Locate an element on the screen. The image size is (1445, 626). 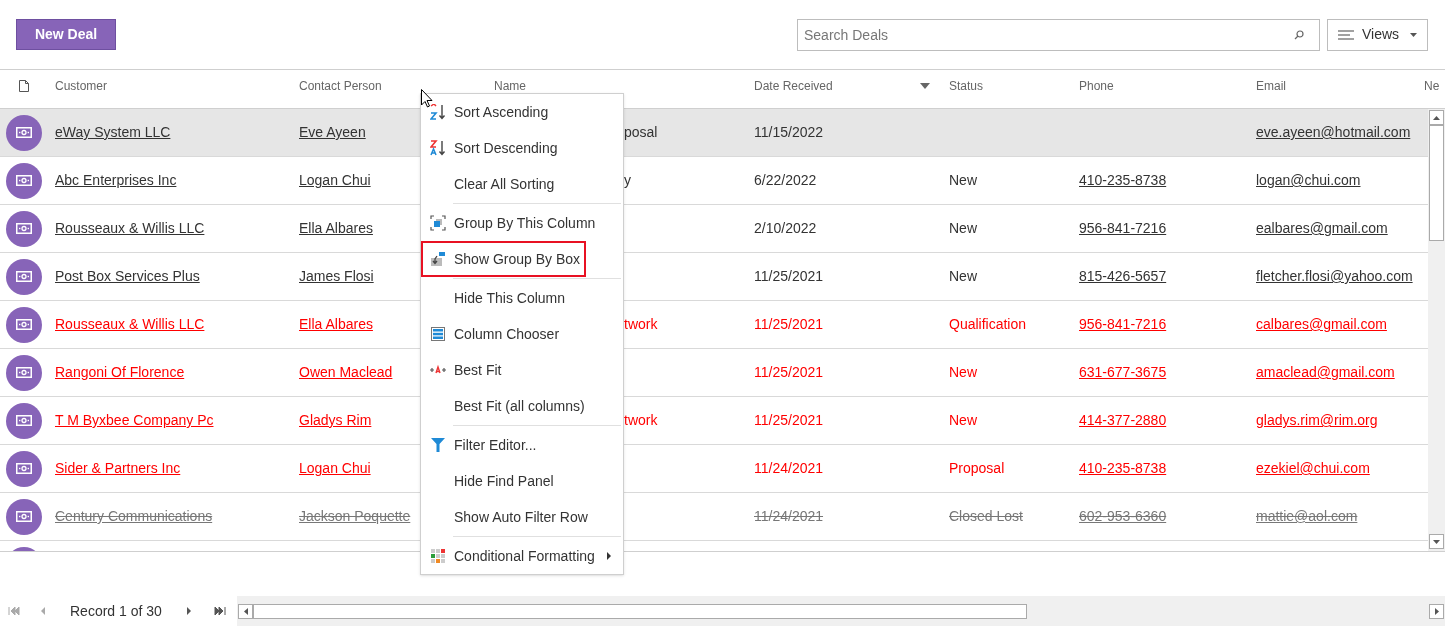
new-deal-button: New Deal is located at coordinates (66, 34).